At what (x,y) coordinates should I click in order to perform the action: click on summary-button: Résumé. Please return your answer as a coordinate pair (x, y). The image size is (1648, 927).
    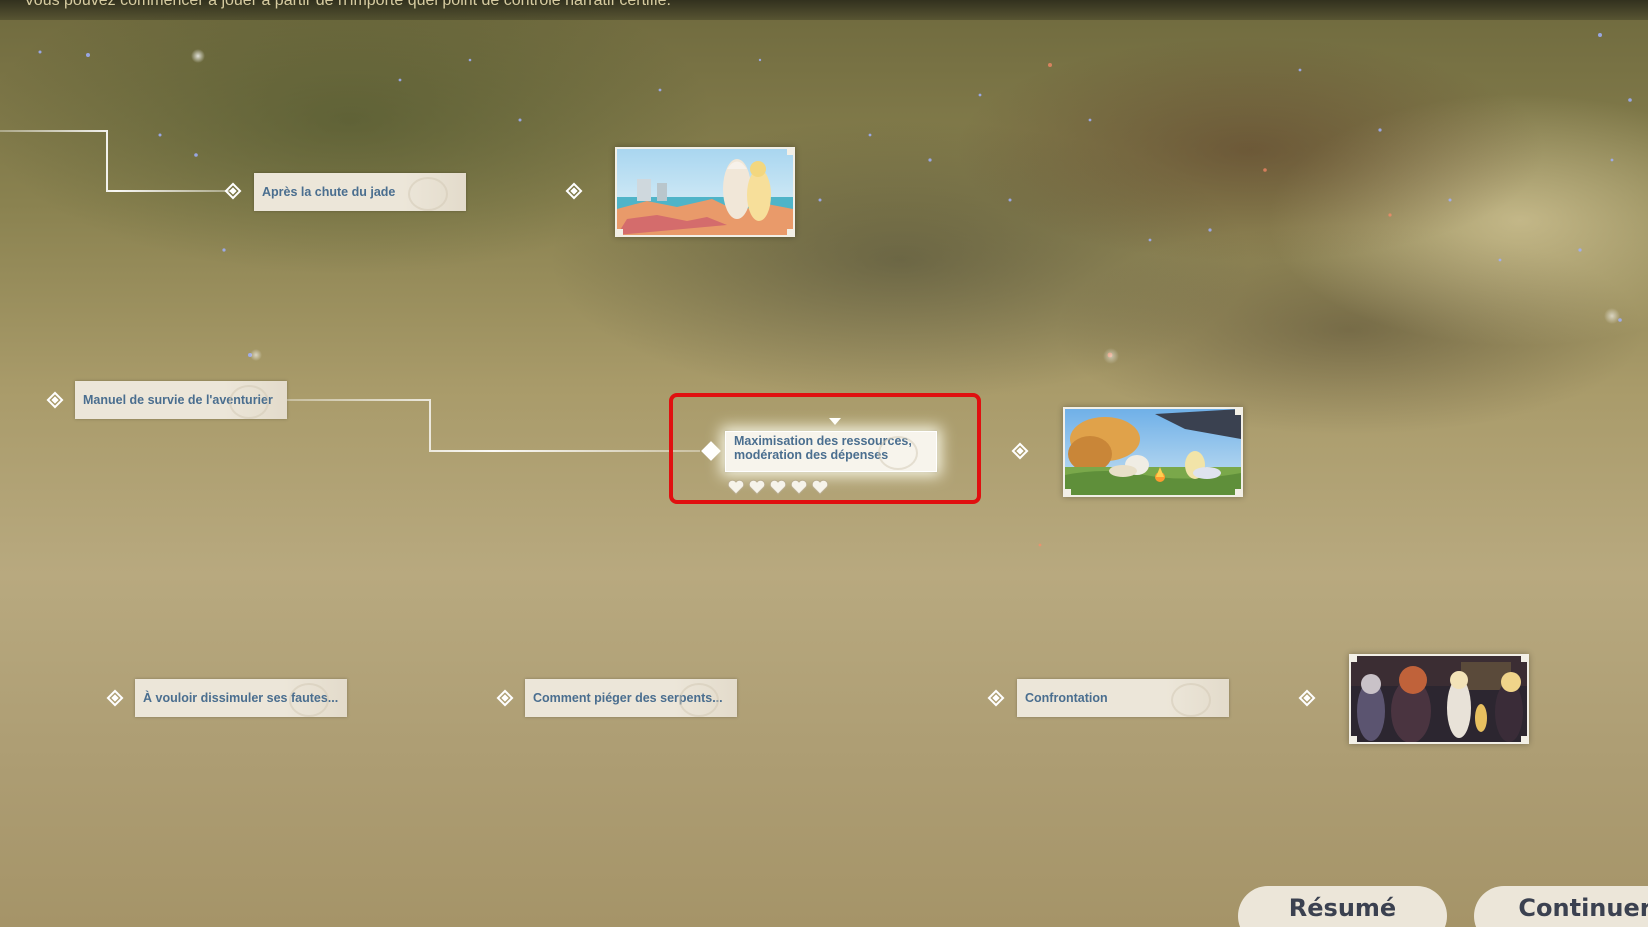
    Looking at the image, I should click on (1342, 906).